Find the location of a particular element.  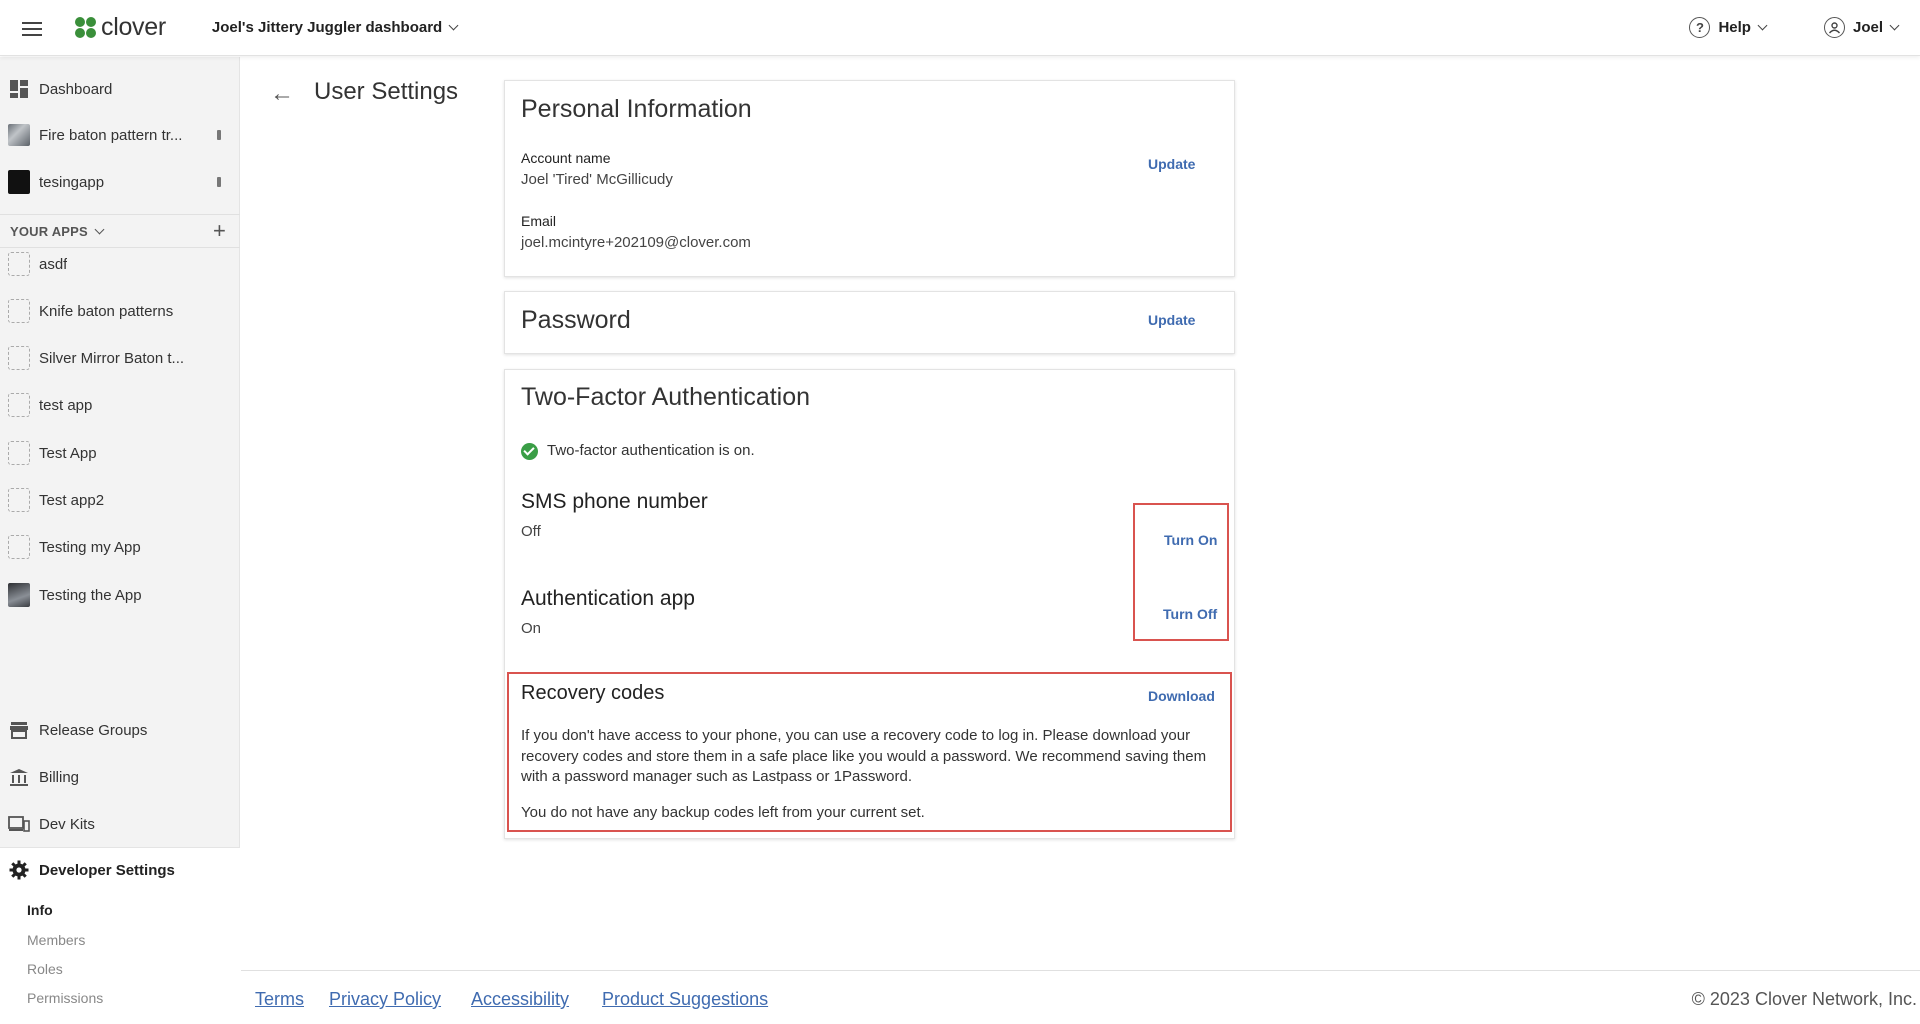

update-password-button: Update is located at coordinates (1171, 320).